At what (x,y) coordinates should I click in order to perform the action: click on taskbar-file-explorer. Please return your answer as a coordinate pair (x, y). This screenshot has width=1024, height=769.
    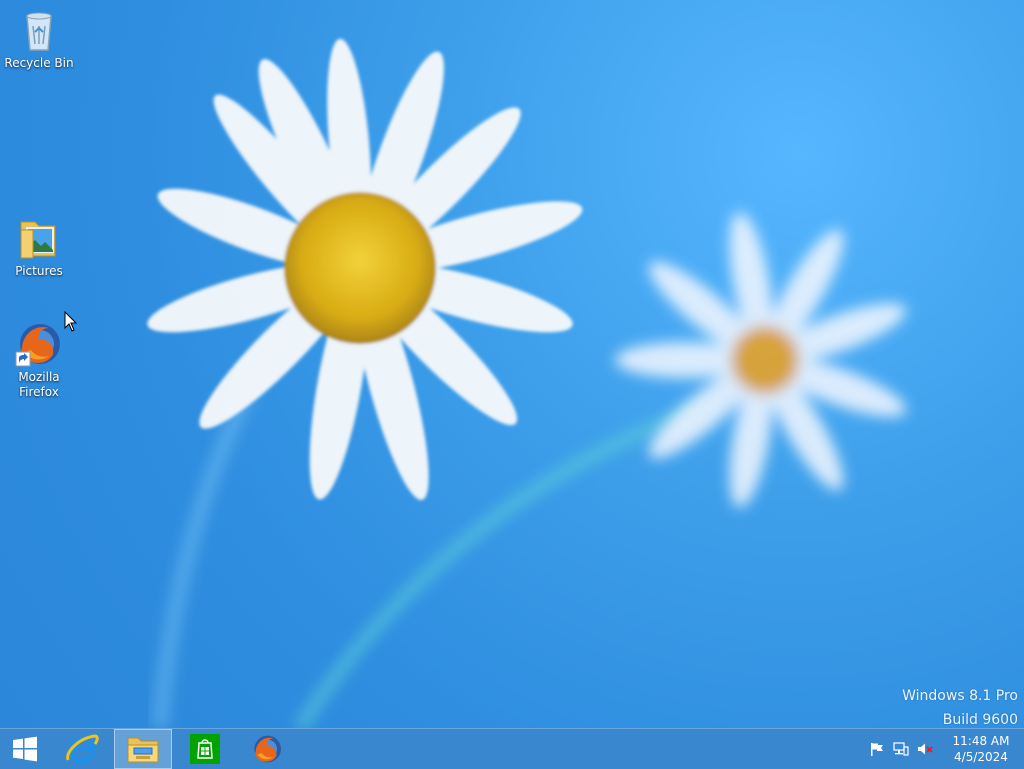
    Looking at the image, I should click on (143, 749).